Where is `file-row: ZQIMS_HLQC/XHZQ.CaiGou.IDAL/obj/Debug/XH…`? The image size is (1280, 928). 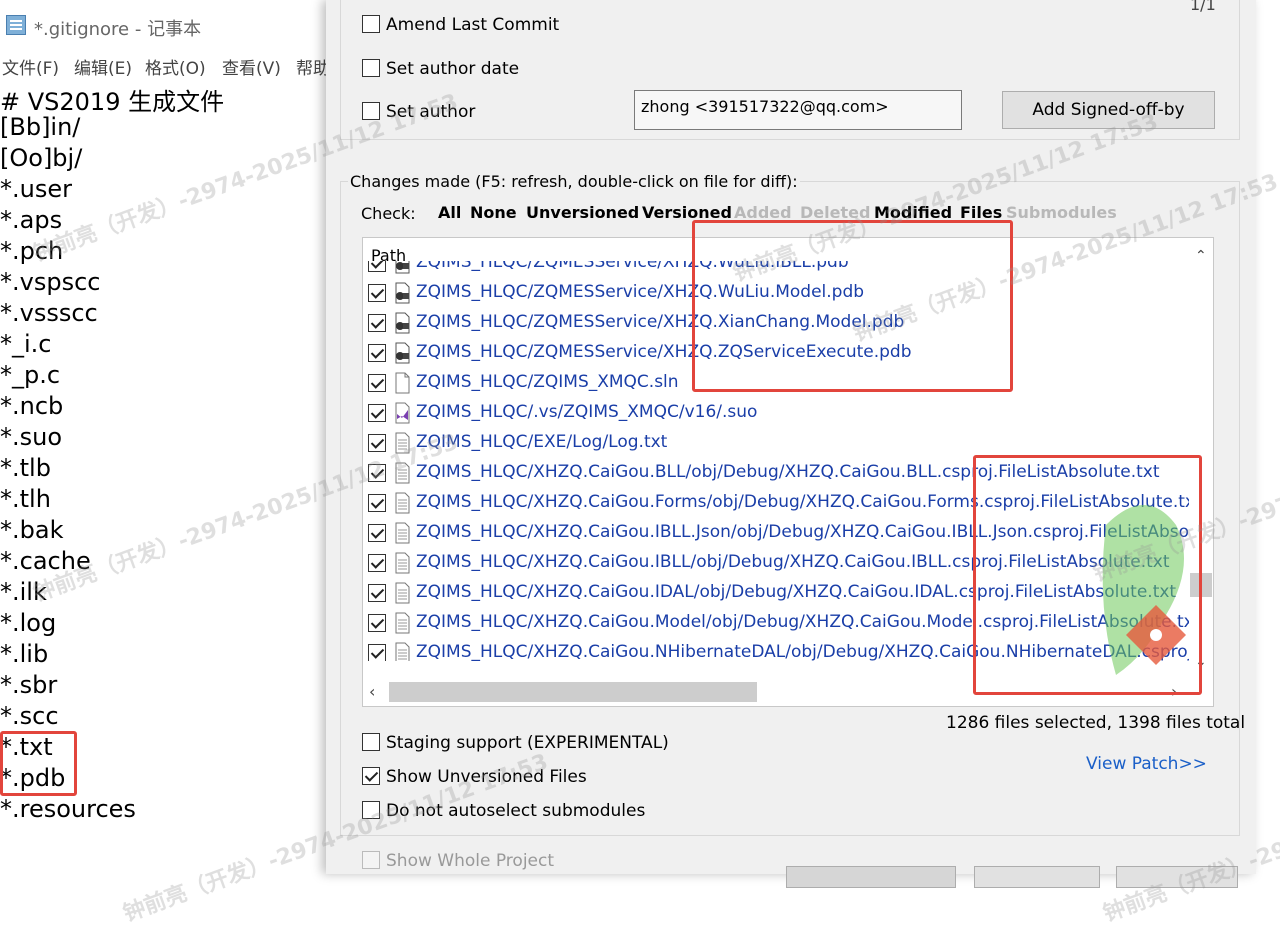 file-row: ZQIMS_HLQC/XHZQ.CaiGou.IDAL/obj/Debug/XH… is located at coordinates (777, 593).